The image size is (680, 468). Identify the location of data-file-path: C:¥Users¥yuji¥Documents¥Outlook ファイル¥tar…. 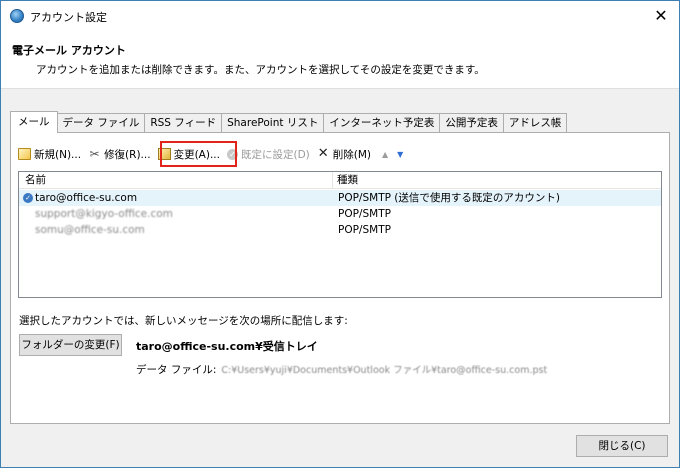
(384, 370).